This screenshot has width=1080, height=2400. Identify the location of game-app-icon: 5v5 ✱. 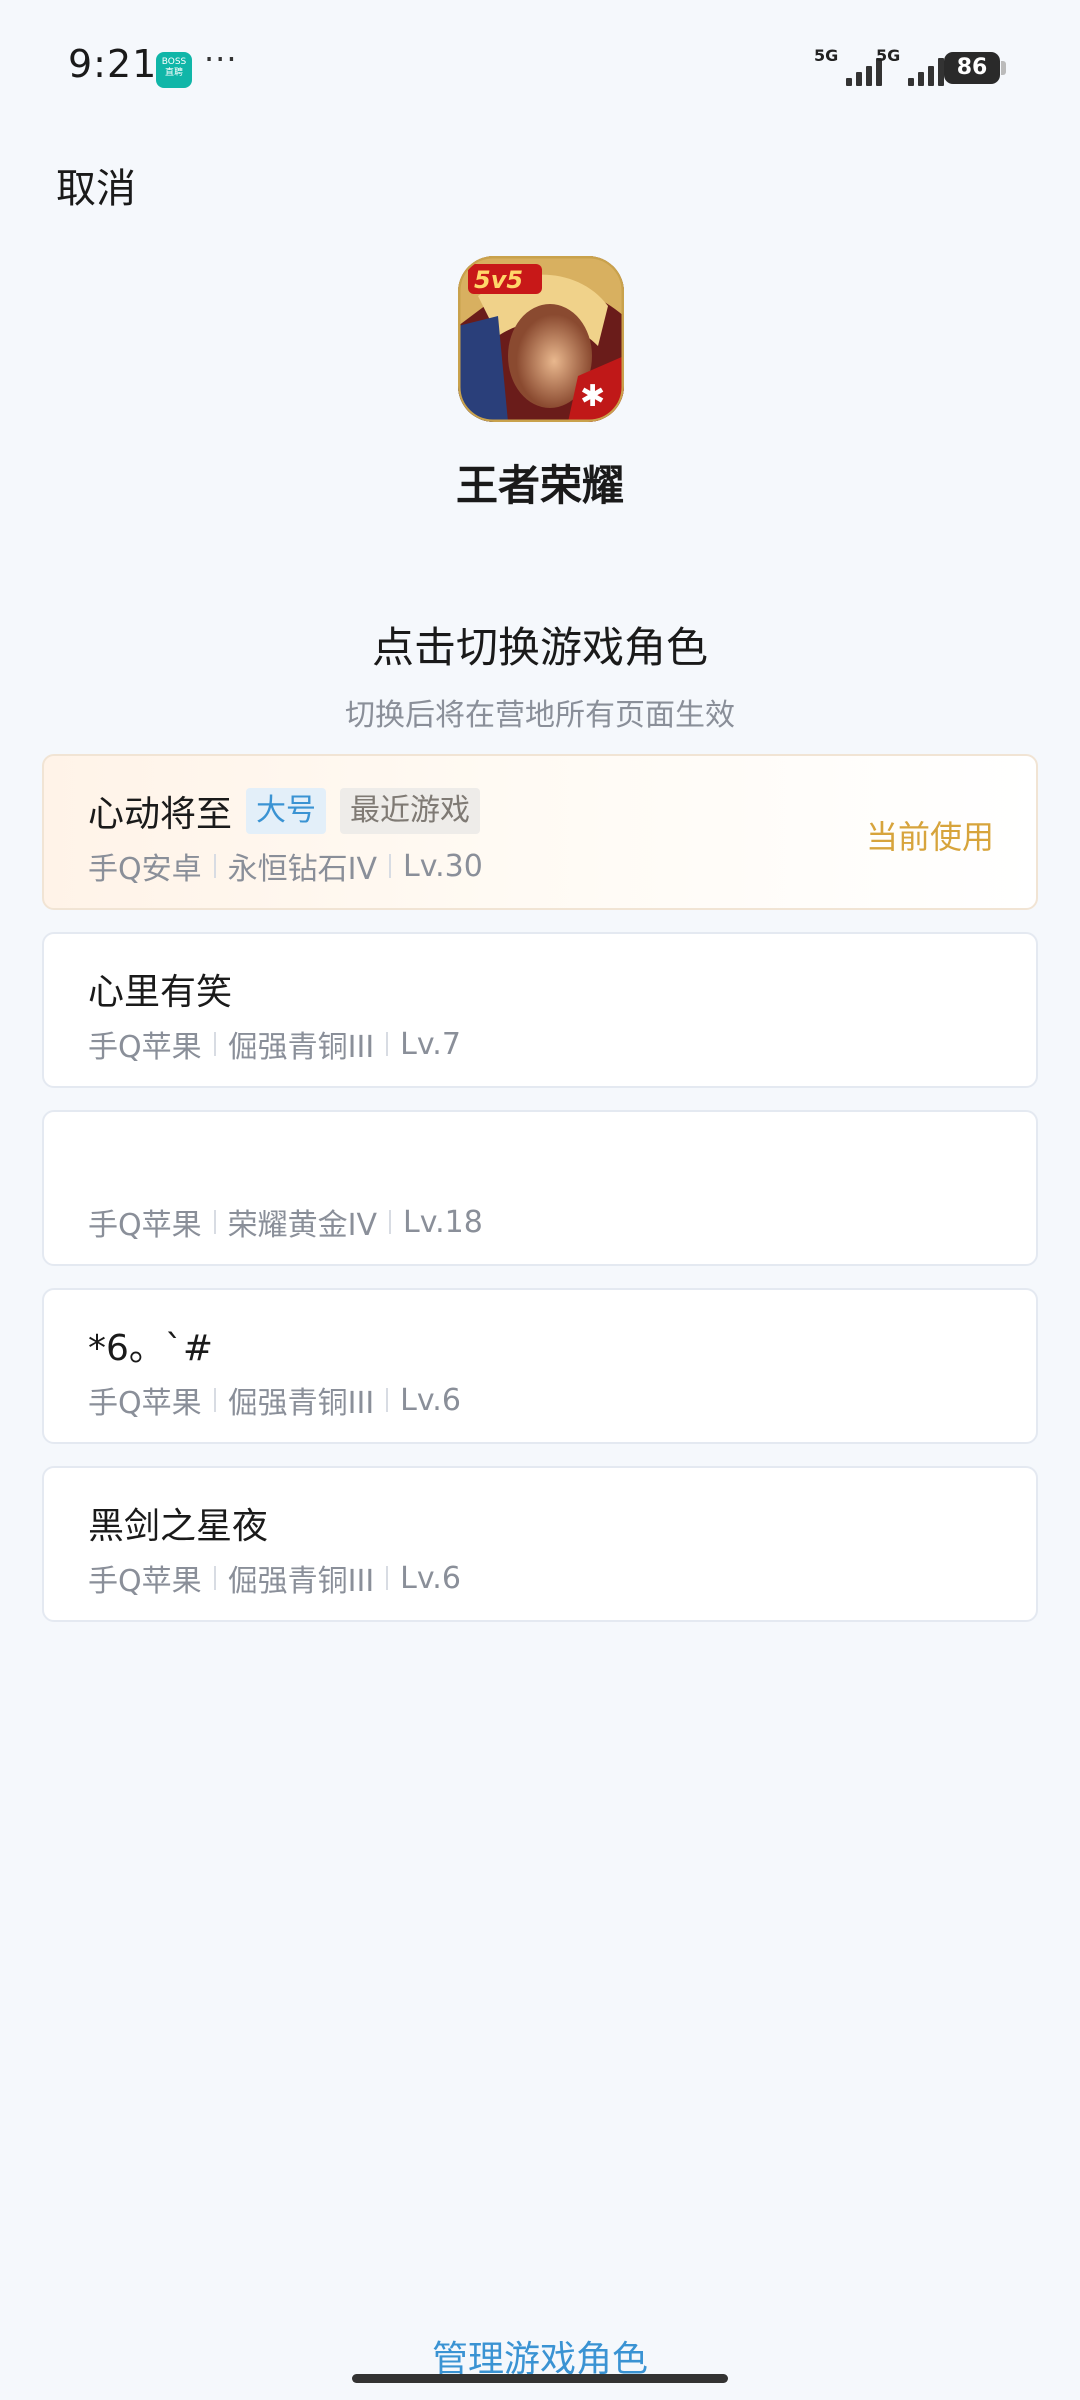
(541, 339).